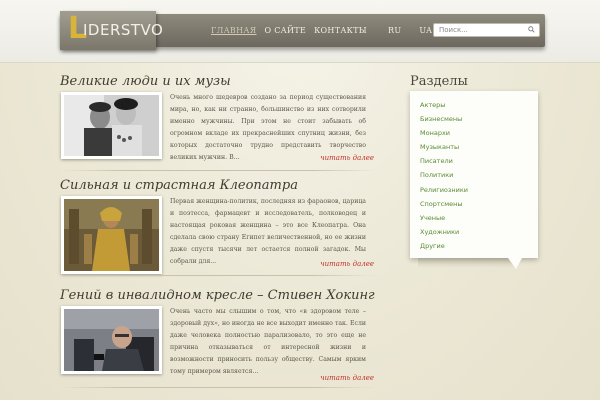 This screenshot has height=400, width=600. What do you see at coordinates (531, 29) in the screenshot?
I see `search-icon` at bounding box center [531, 29].